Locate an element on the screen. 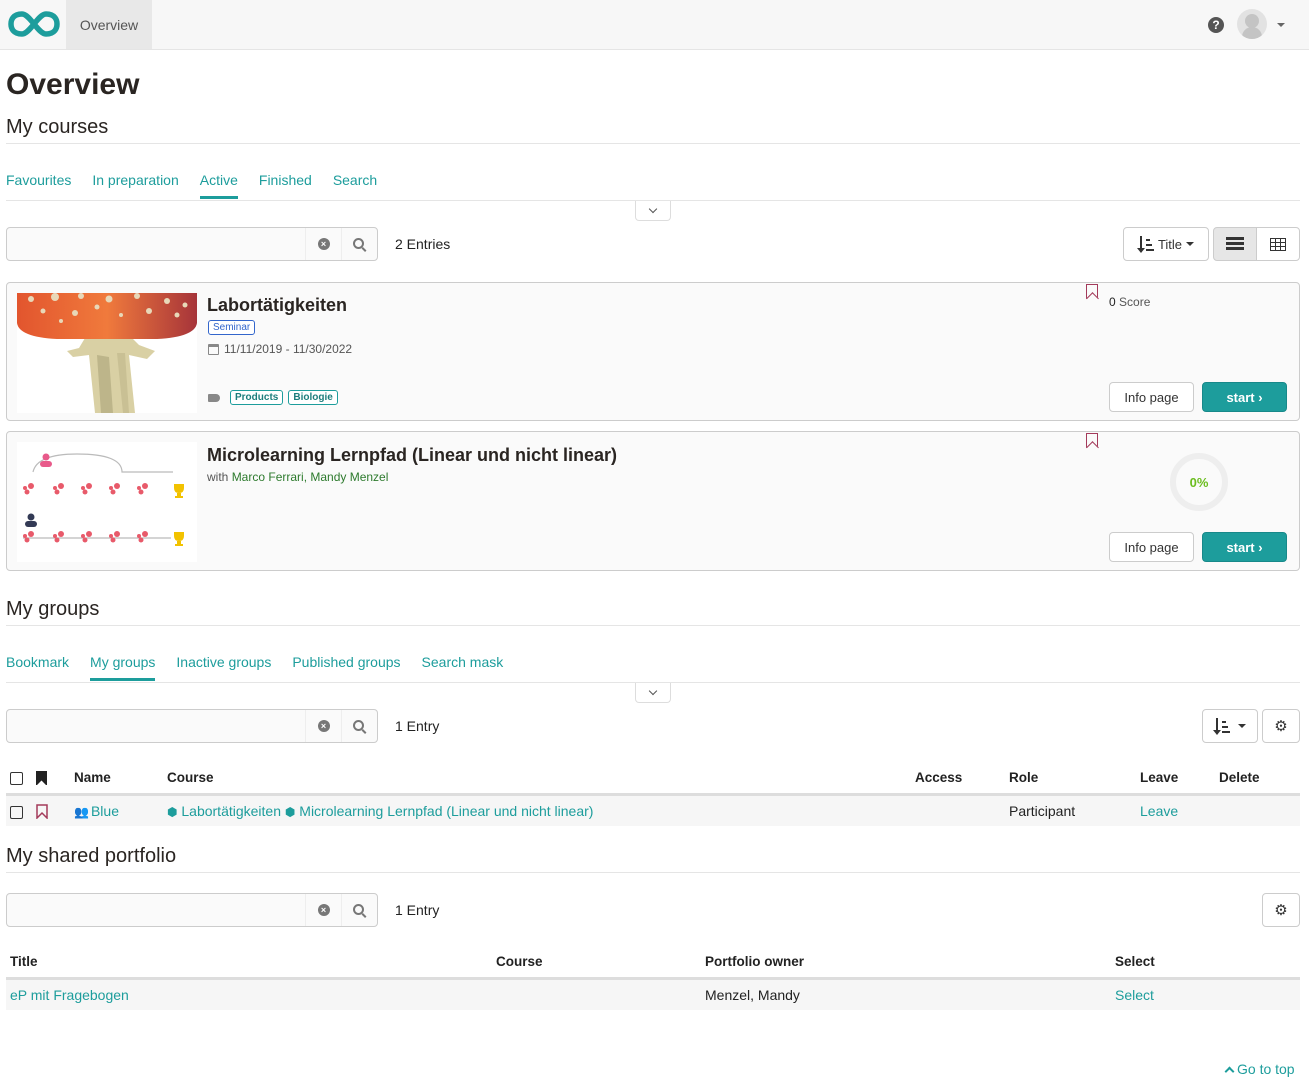 The width and height of the screenshot is (1309, 1081). course-authors: with Marco Ferrari, Mandy Menzel is located at coordinates (297, 477).